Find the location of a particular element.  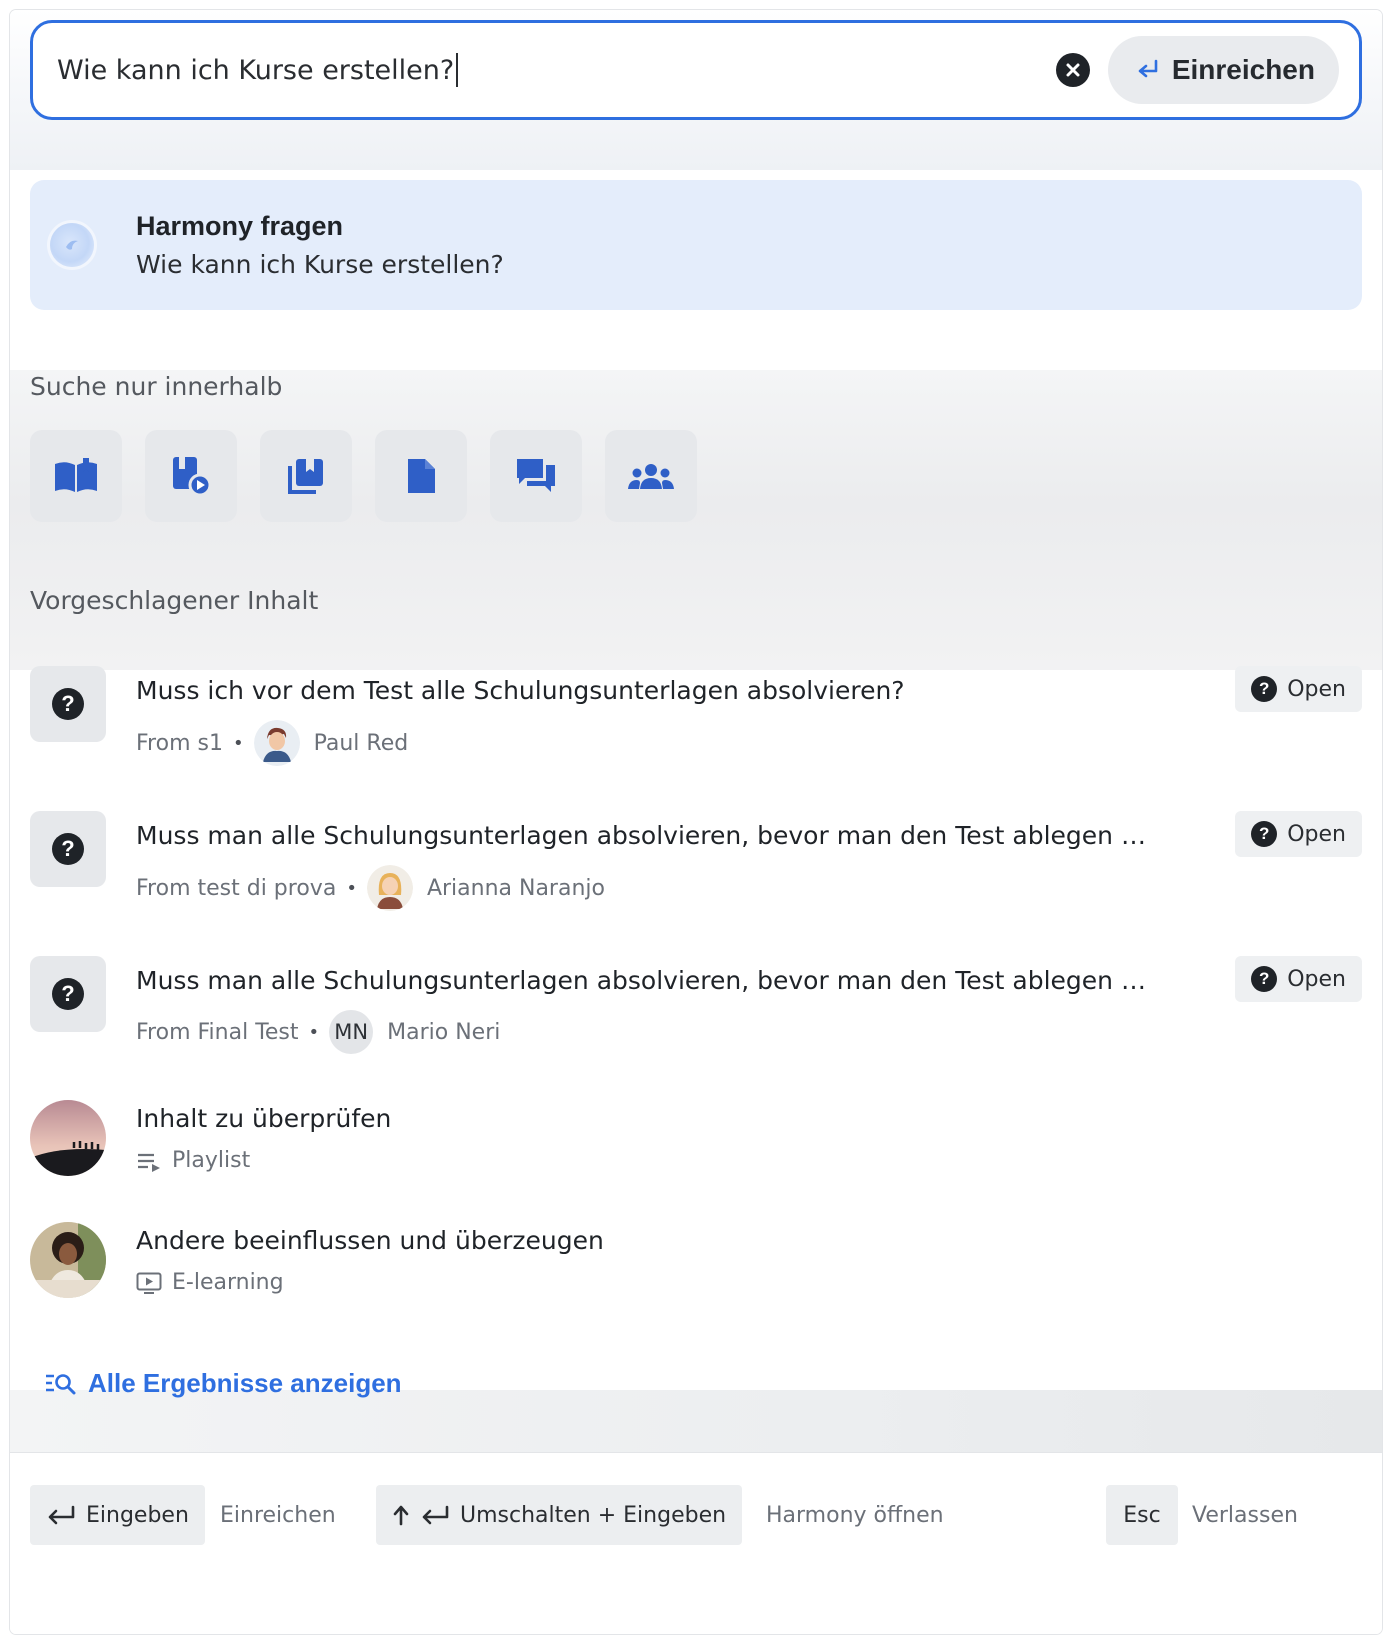

clear-search-button is located at coordinates (1072, 70).